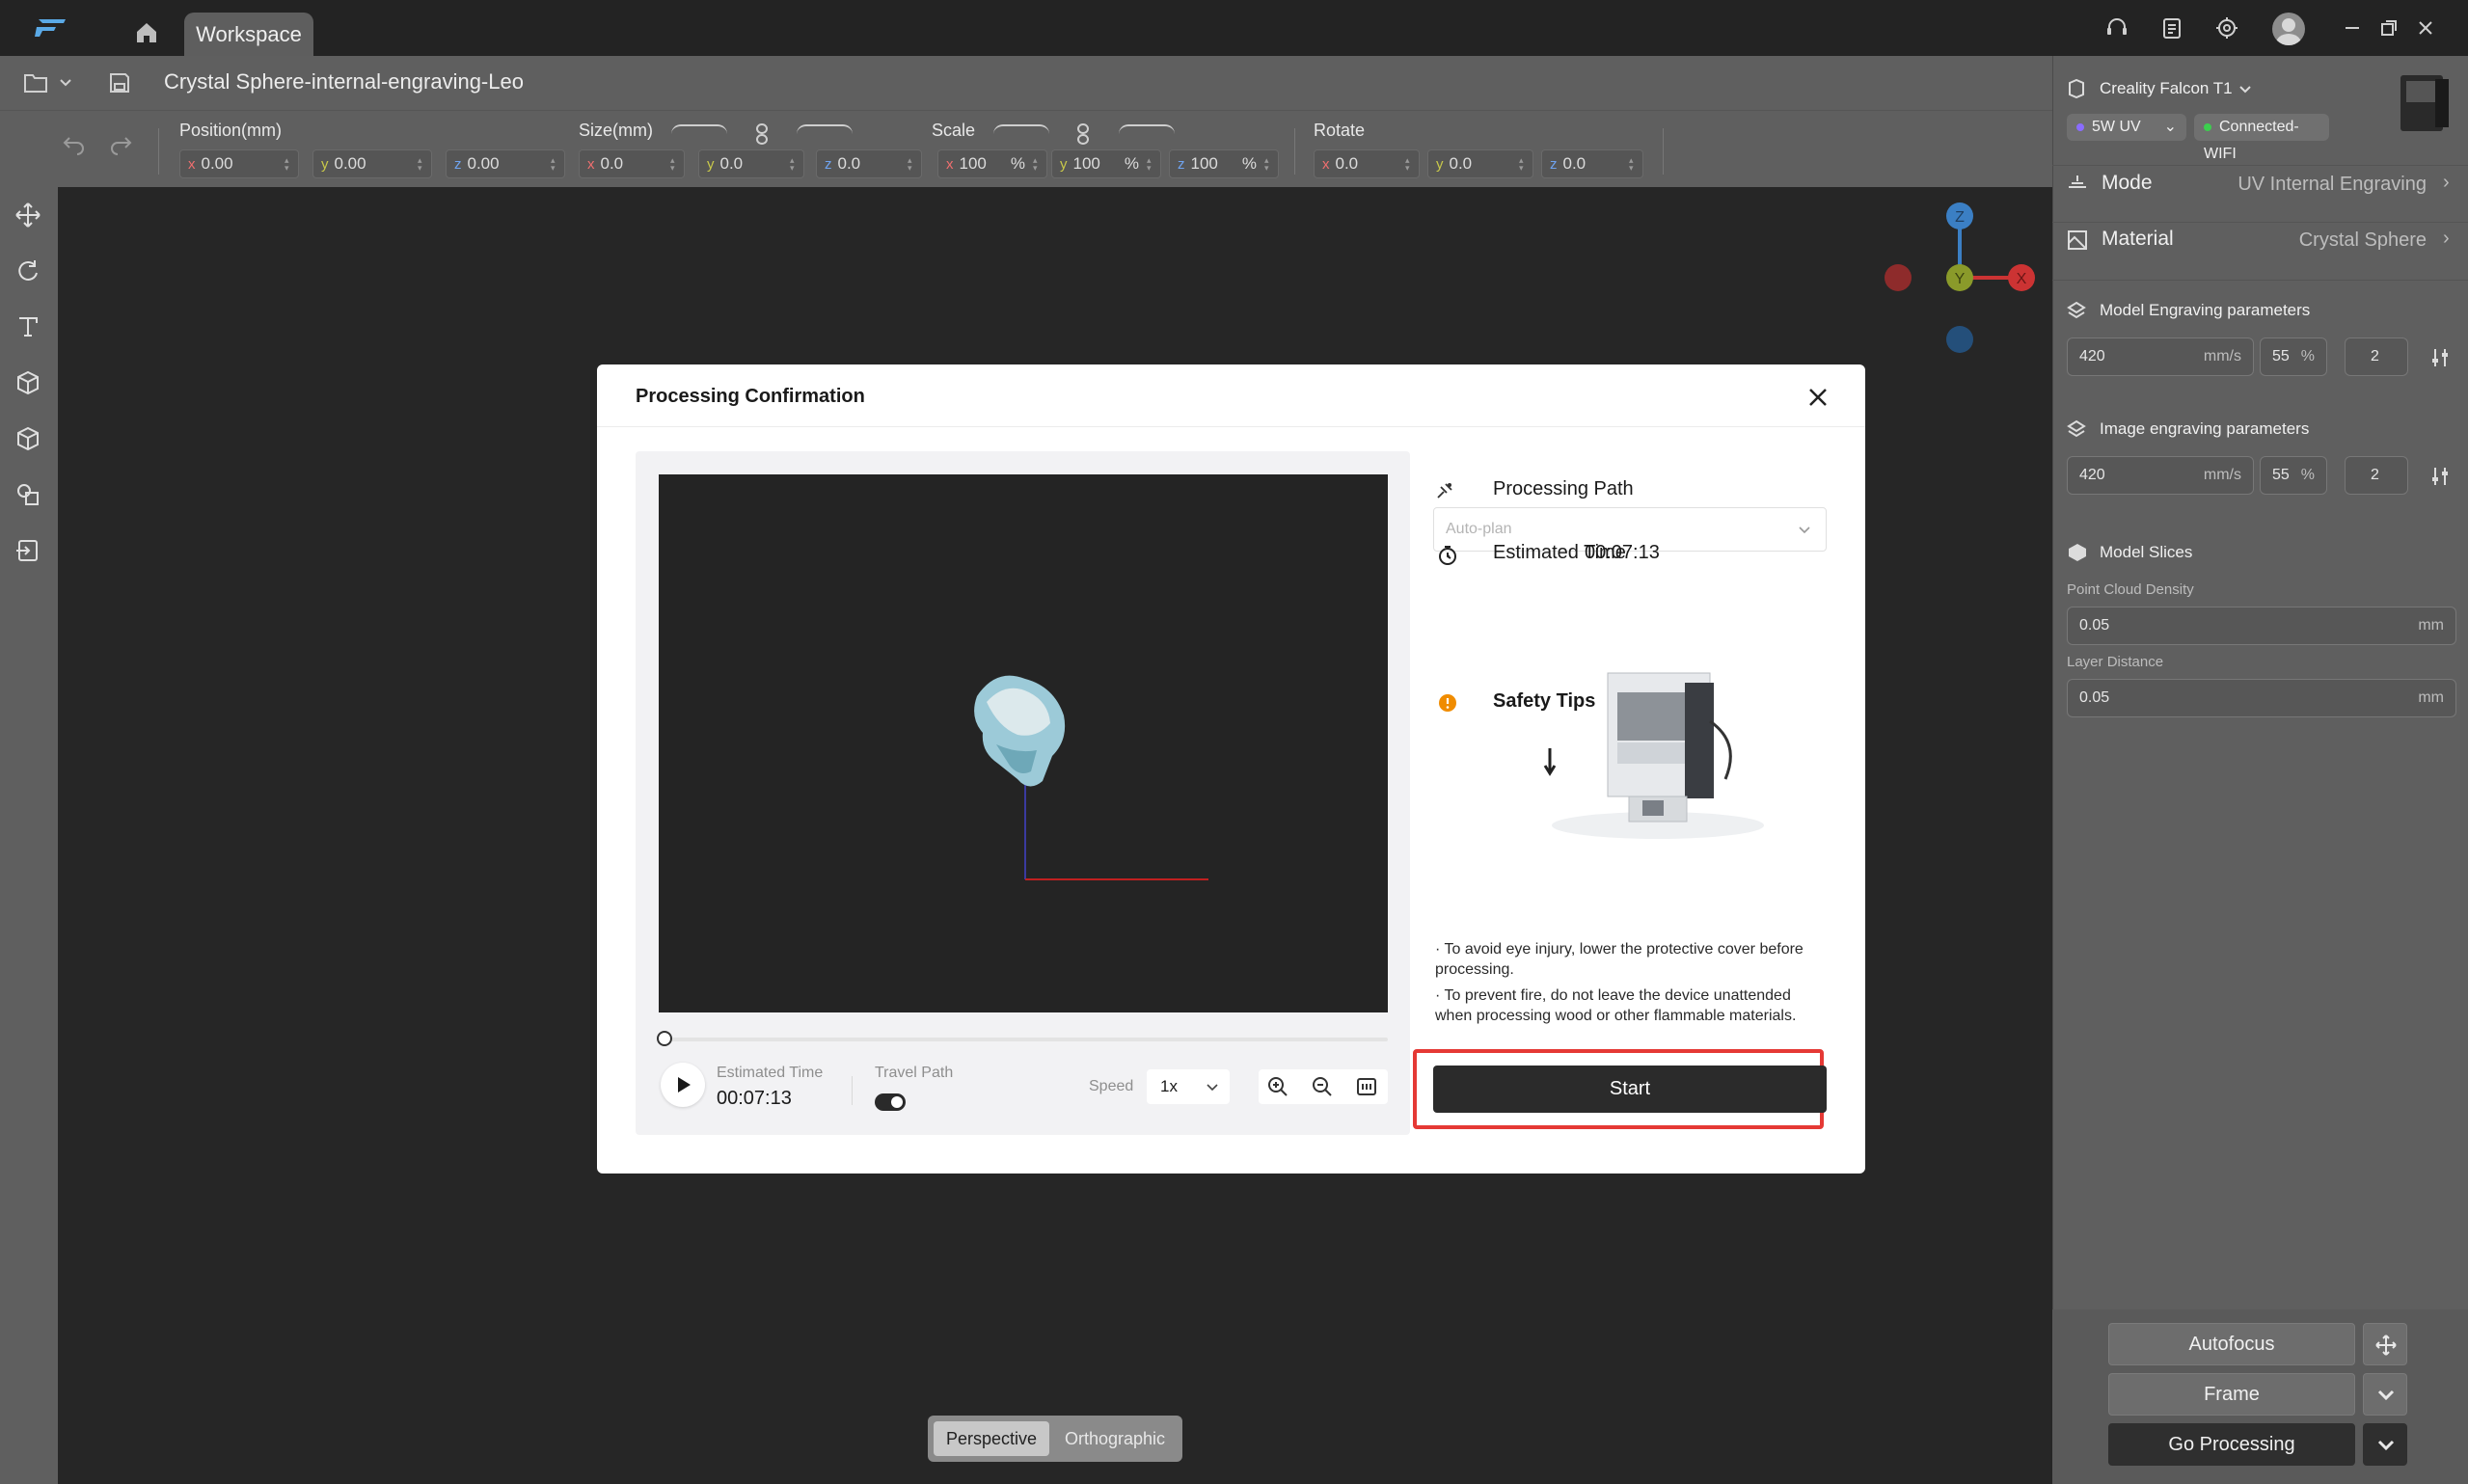  Describe the element at coordinates (2385, 1344) in the screenshot. I see `move-axis-button` at that location.